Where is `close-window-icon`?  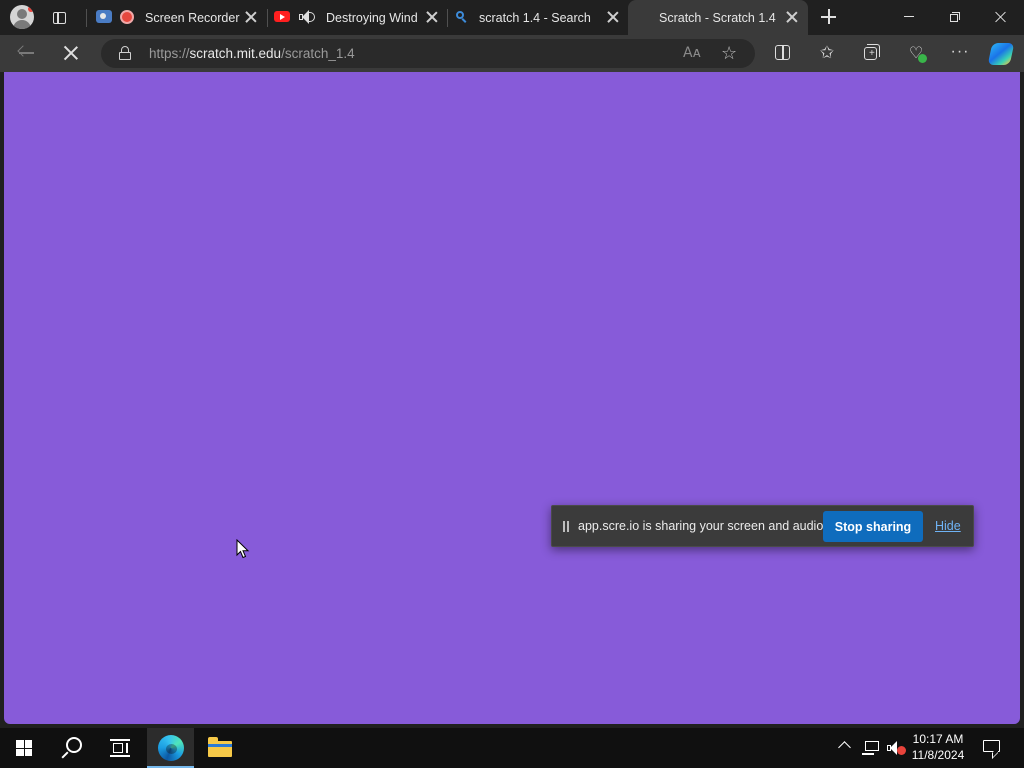 close-window-icon is located at coordinates (1001, 16).